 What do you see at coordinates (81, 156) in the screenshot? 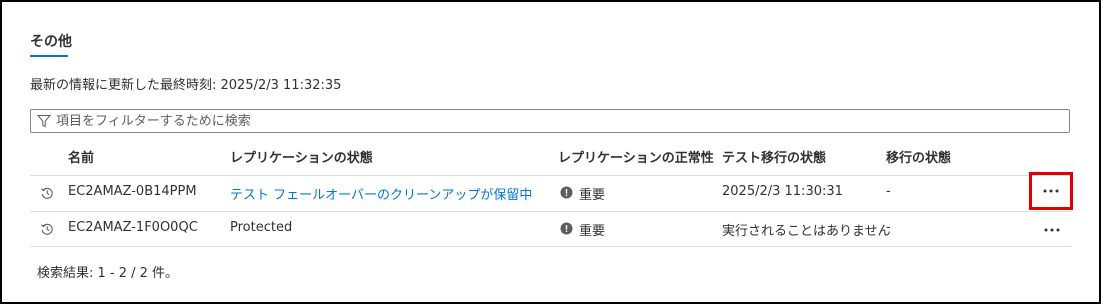
I see `column-header-name: 名前` at bounding box center [81, 156].